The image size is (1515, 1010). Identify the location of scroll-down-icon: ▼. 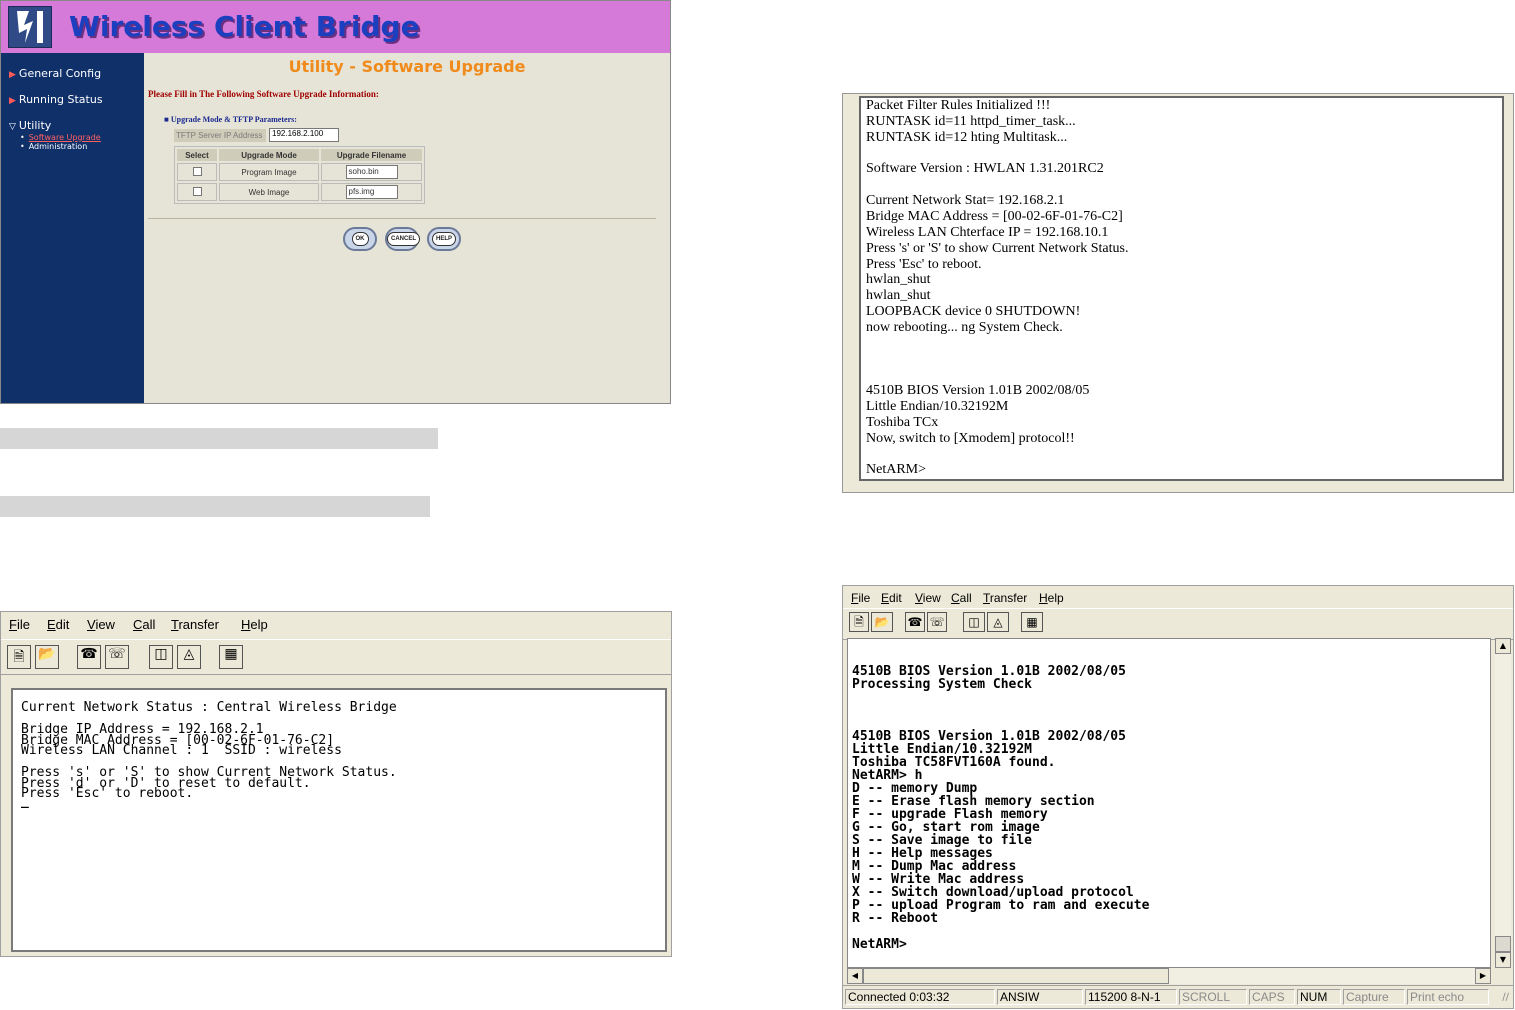
(1503, 960).